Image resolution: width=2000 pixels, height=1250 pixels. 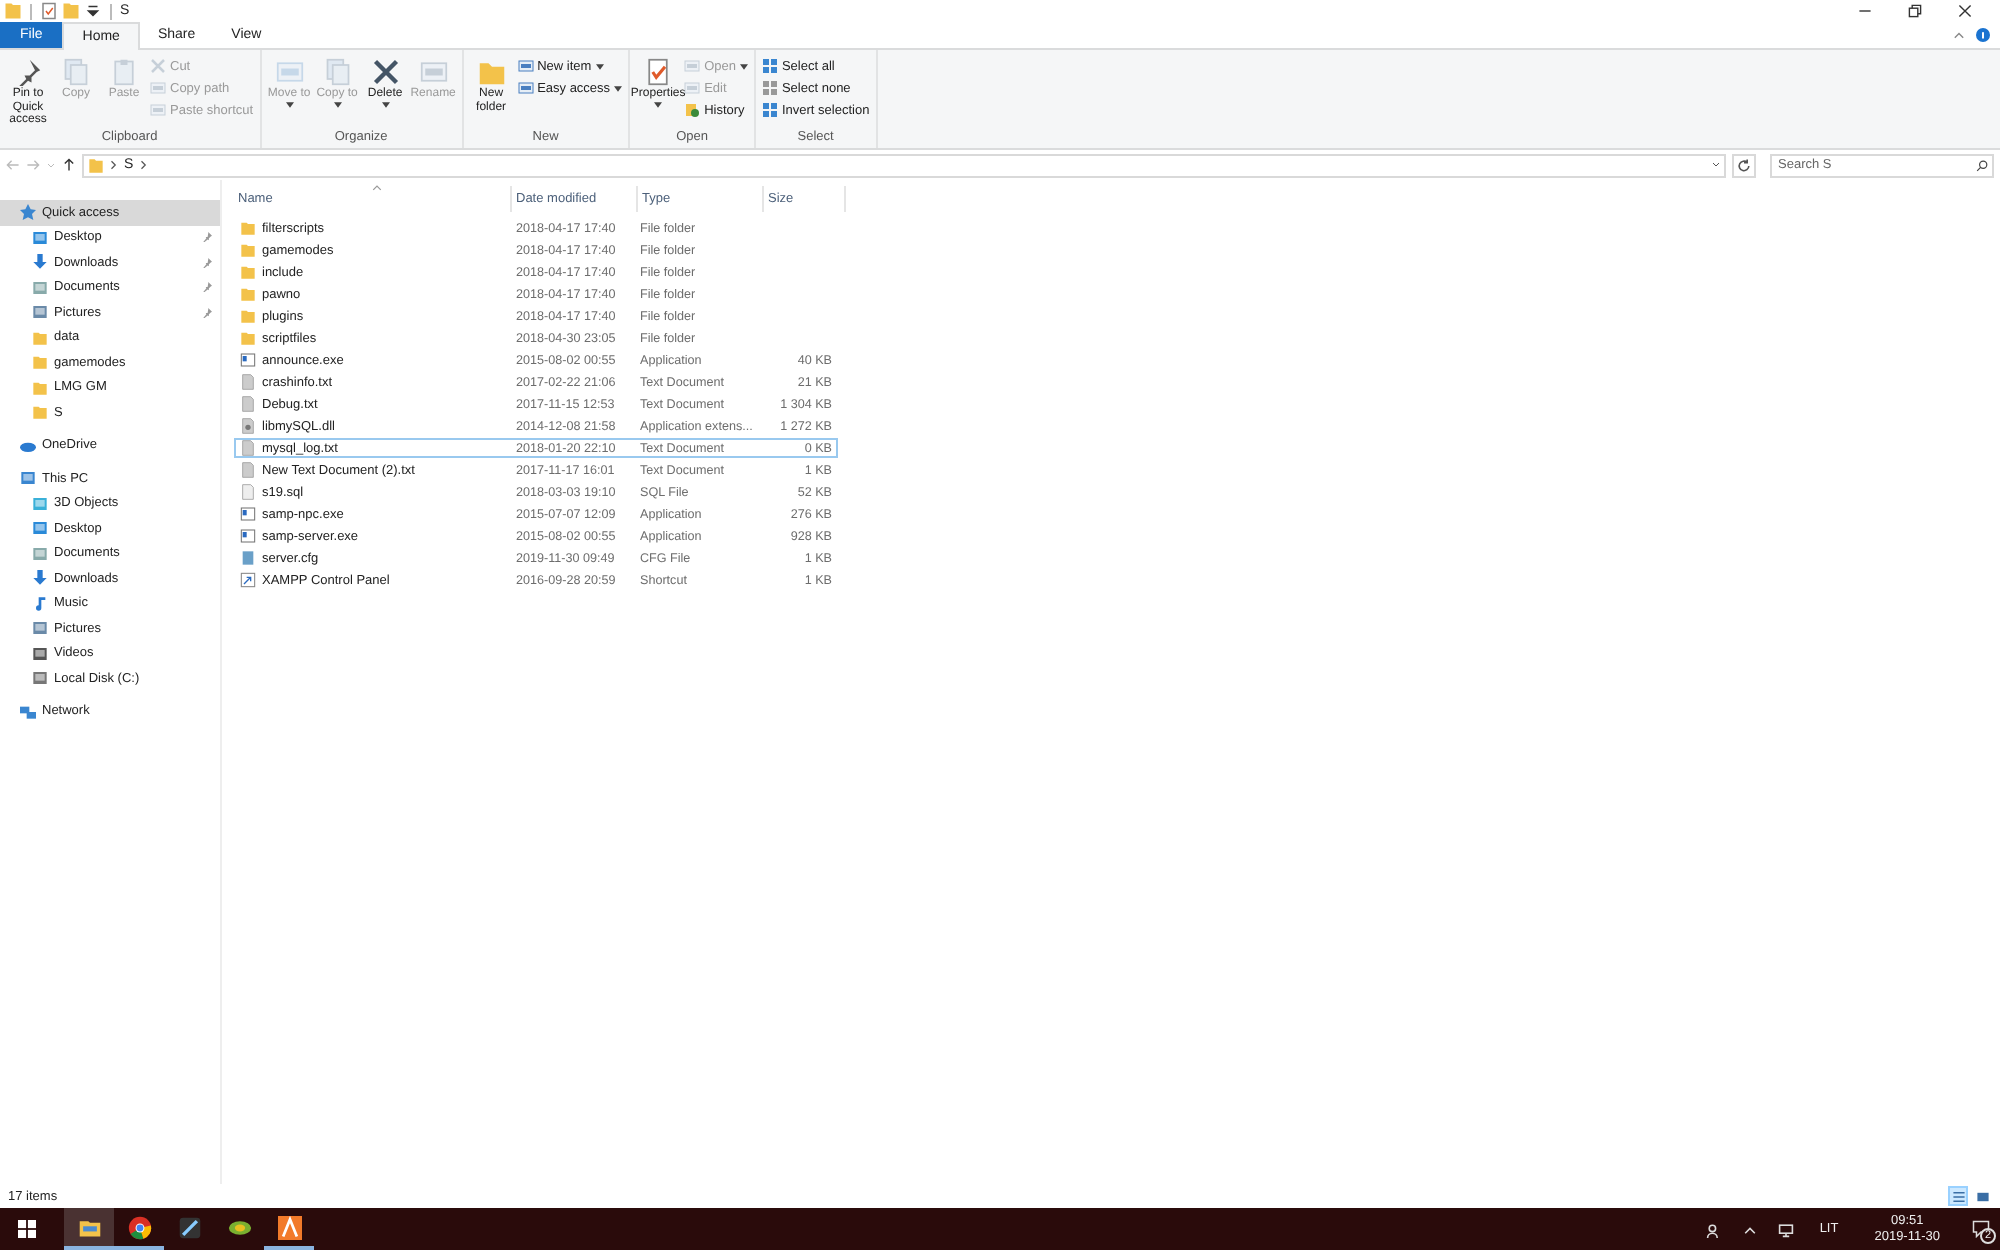 What do you see at coordinates (40, 678) in the screenshot?
I see `drive-icon` at bounding box center [40, 678].